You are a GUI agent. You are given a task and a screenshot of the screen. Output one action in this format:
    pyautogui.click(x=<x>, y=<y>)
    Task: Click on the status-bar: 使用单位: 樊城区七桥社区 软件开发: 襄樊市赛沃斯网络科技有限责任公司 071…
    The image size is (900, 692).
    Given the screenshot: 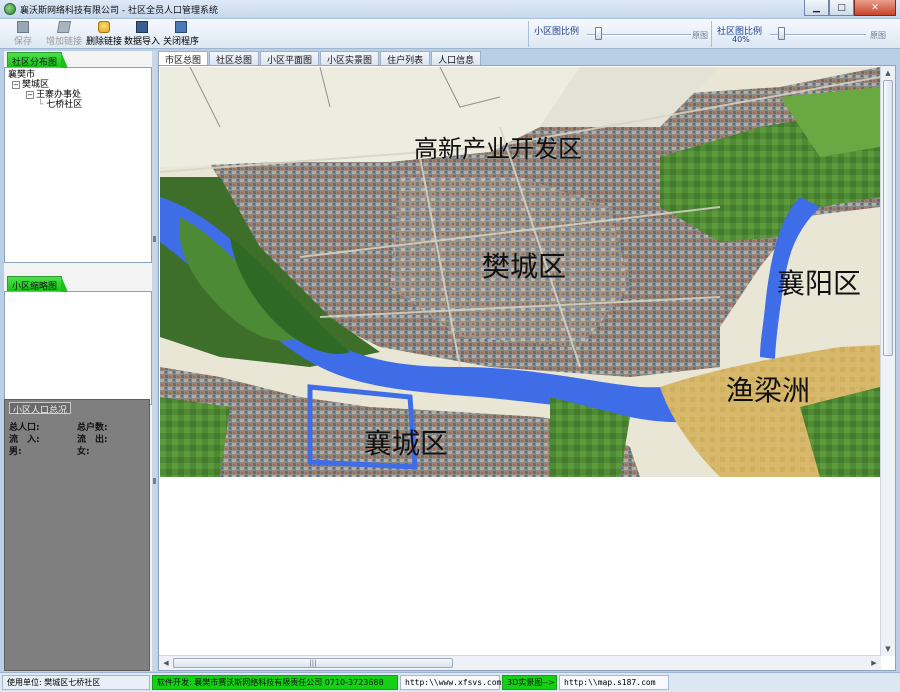 What is the action you would take?
    pyautogui.click(x=450, y=682)
    